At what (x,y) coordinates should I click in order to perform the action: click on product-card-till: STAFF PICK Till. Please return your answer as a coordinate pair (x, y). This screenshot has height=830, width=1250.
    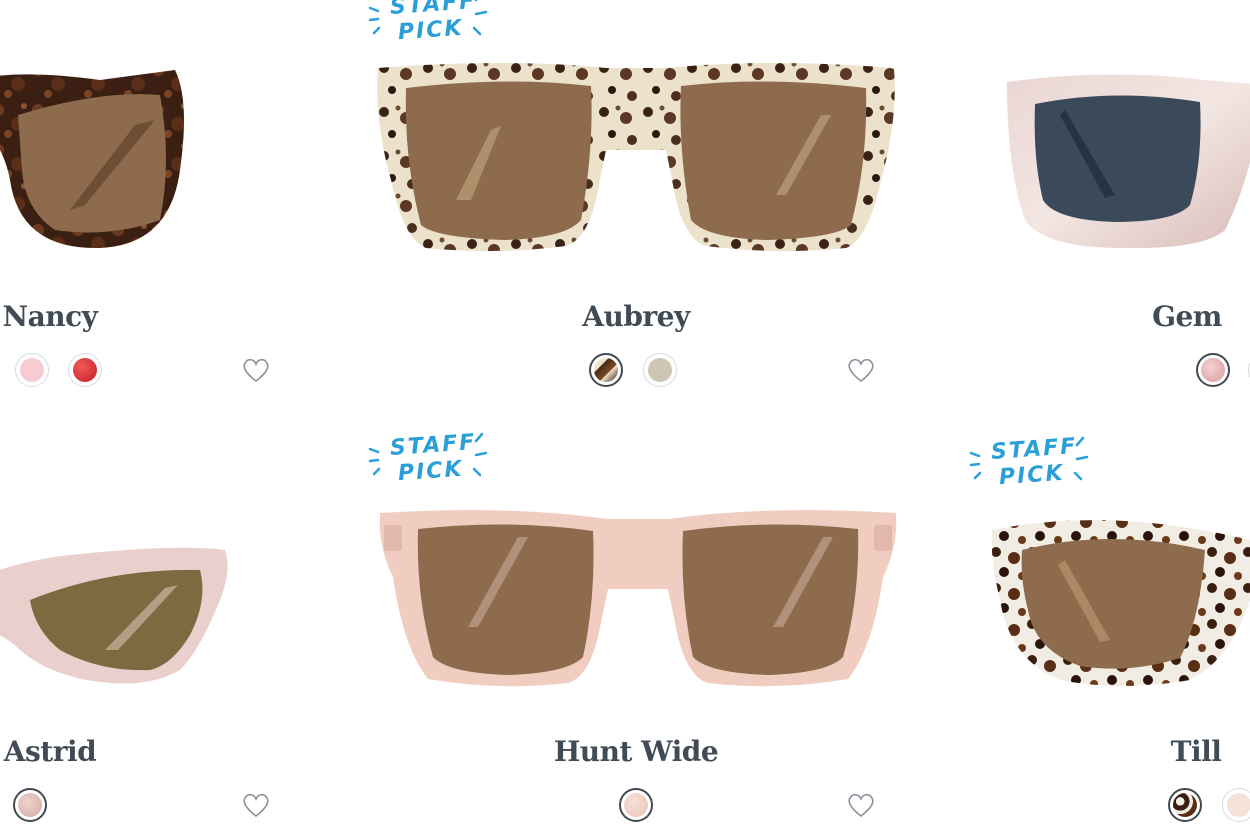
    Looking at the image, I should click on (1109, 622).